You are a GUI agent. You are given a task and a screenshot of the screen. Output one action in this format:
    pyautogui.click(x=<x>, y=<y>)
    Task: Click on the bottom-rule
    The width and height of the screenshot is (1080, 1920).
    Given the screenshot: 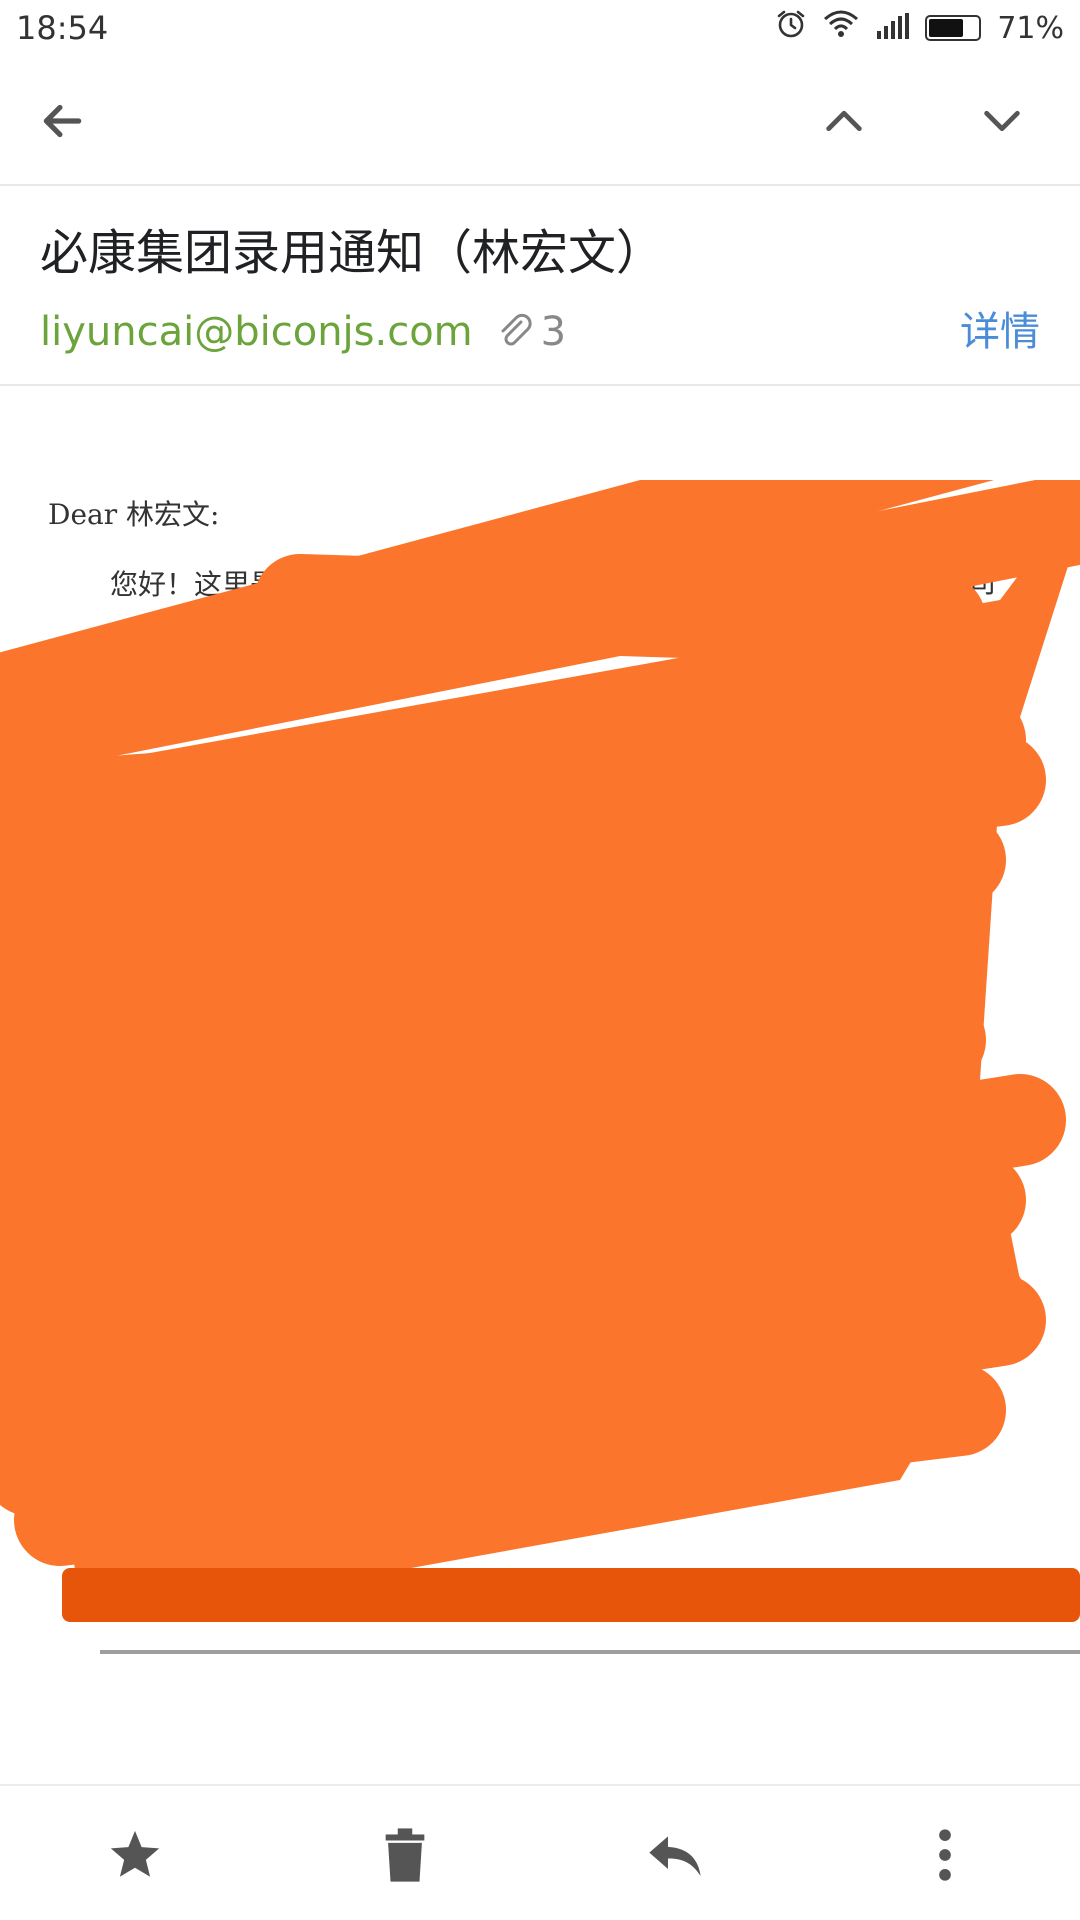 What is the action you would take?
    pyautogui.click(x=590, y=1652)
    